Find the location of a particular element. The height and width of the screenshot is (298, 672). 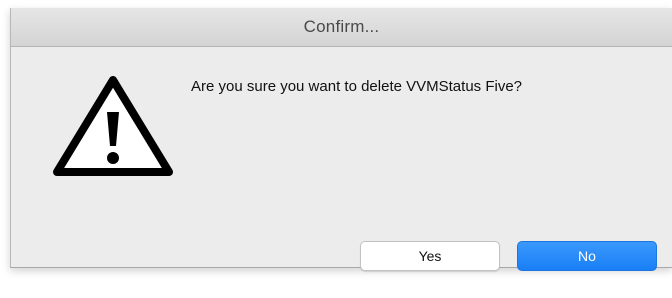

yes-button: Yes is located at coordinates (430, 256).